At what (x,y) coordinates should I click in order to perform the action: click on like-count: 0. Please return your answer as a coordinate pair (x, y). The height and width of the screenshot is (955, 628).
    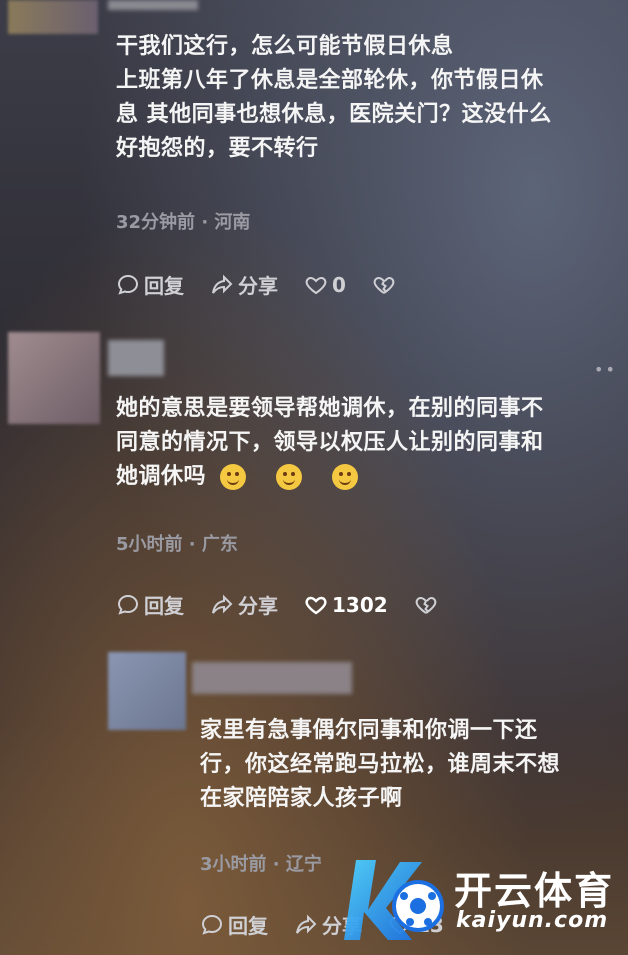
    Looking at the image, I should click on (339, 284).